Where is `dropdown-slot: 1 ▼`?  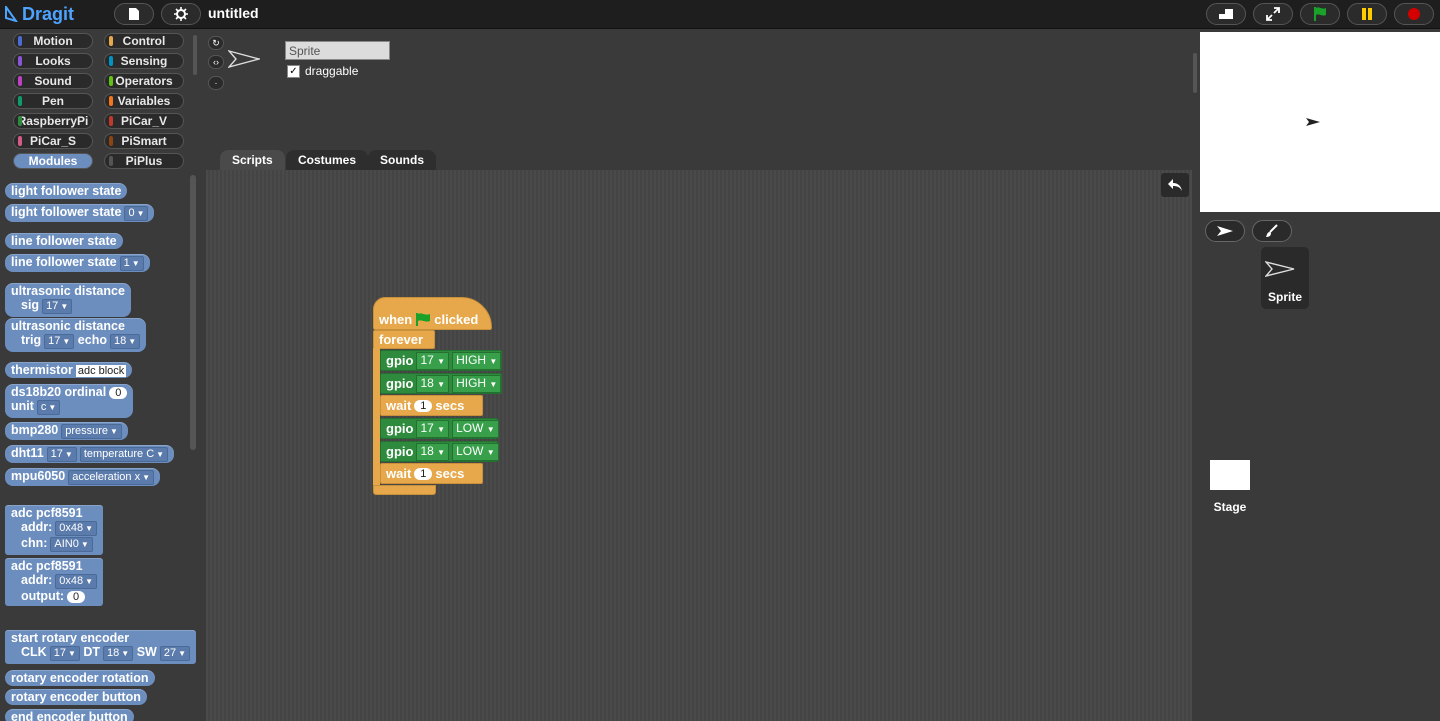
dropdown-slot: 1 ▼ is located at coordinates (131, 263).